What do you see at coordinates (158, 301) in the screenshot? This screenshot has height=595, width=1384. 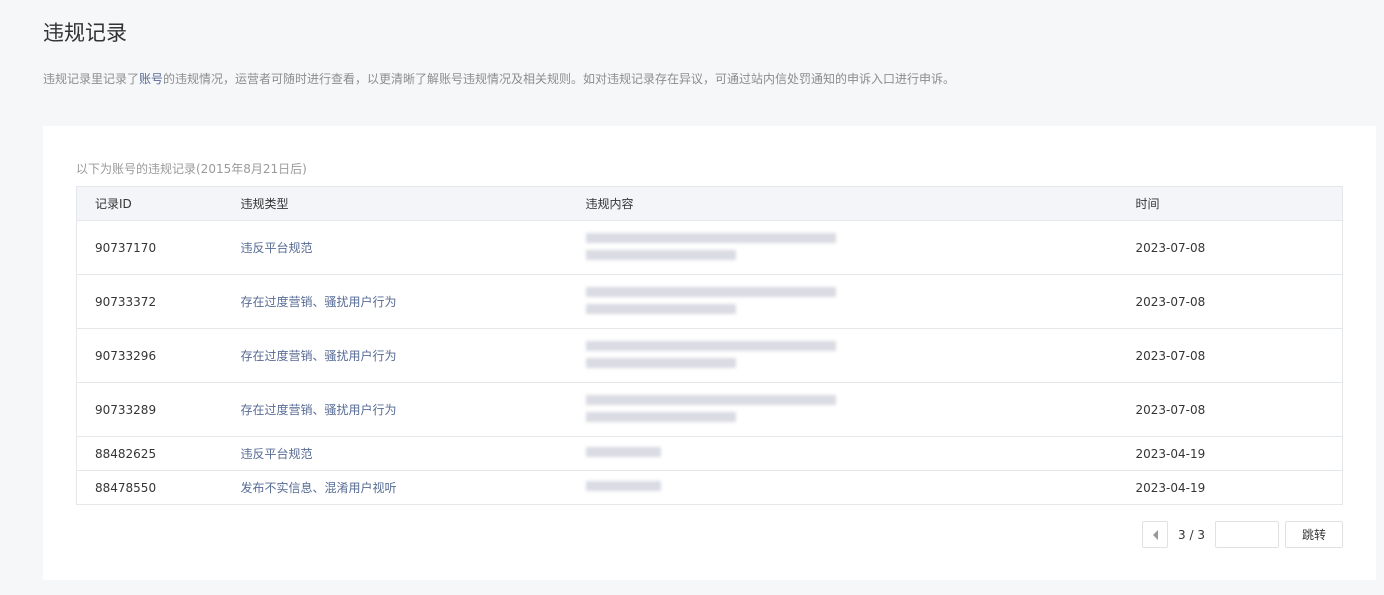 I see `record-id: 90733372` at bounding box center [158, 301].